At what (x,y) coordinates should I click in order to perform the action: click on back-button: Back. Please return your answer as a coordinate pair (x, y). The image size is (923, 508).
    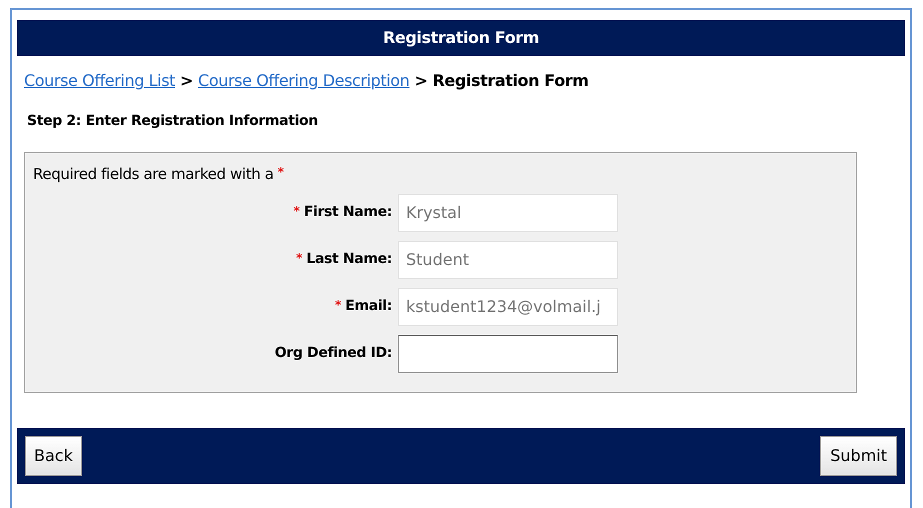
    Looking at the image, I should click on (53, 456).